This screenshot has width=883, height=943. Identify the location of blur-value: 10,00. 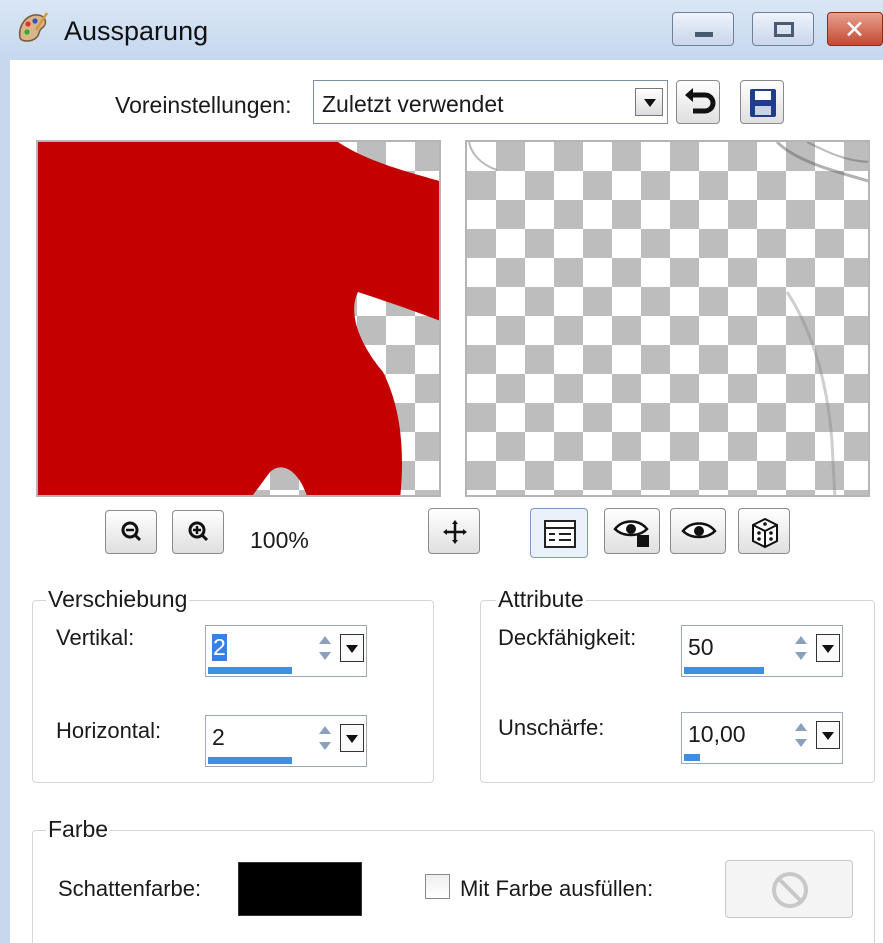
(717, 734).